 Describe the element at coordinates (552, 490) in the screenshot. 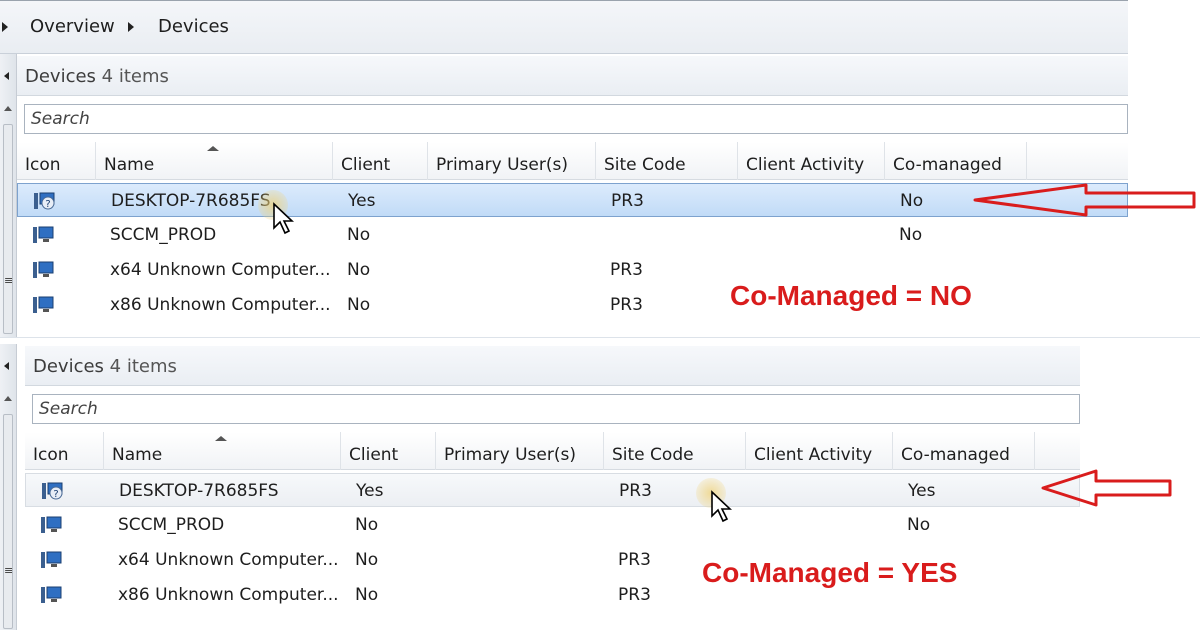

I see `table-row: ? DESKTOP-7R685FS Yes PR3 Yes` at that location.